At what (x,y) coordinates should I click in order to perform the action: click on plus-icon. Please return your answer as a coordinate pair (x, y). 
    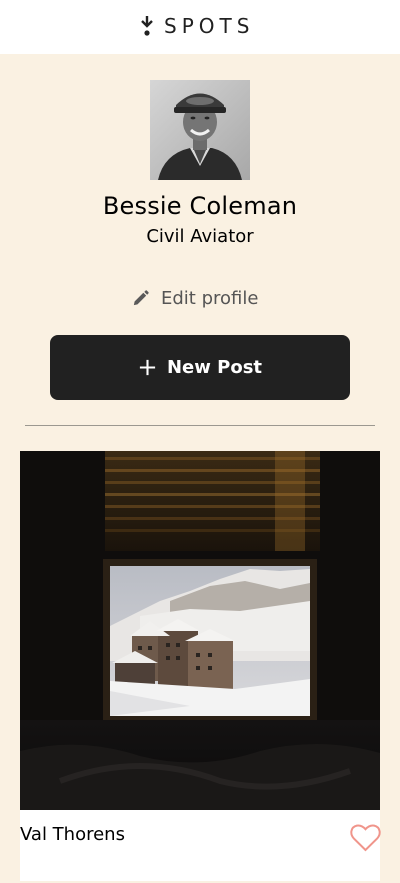
    Looking at the image, I should click on (147, 367).